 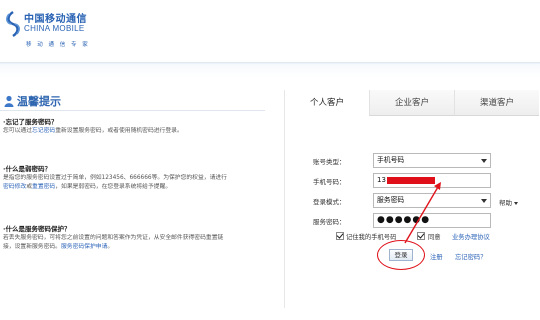 I want to click on tips-header: 温馨提示, so click(x=32, y=101).